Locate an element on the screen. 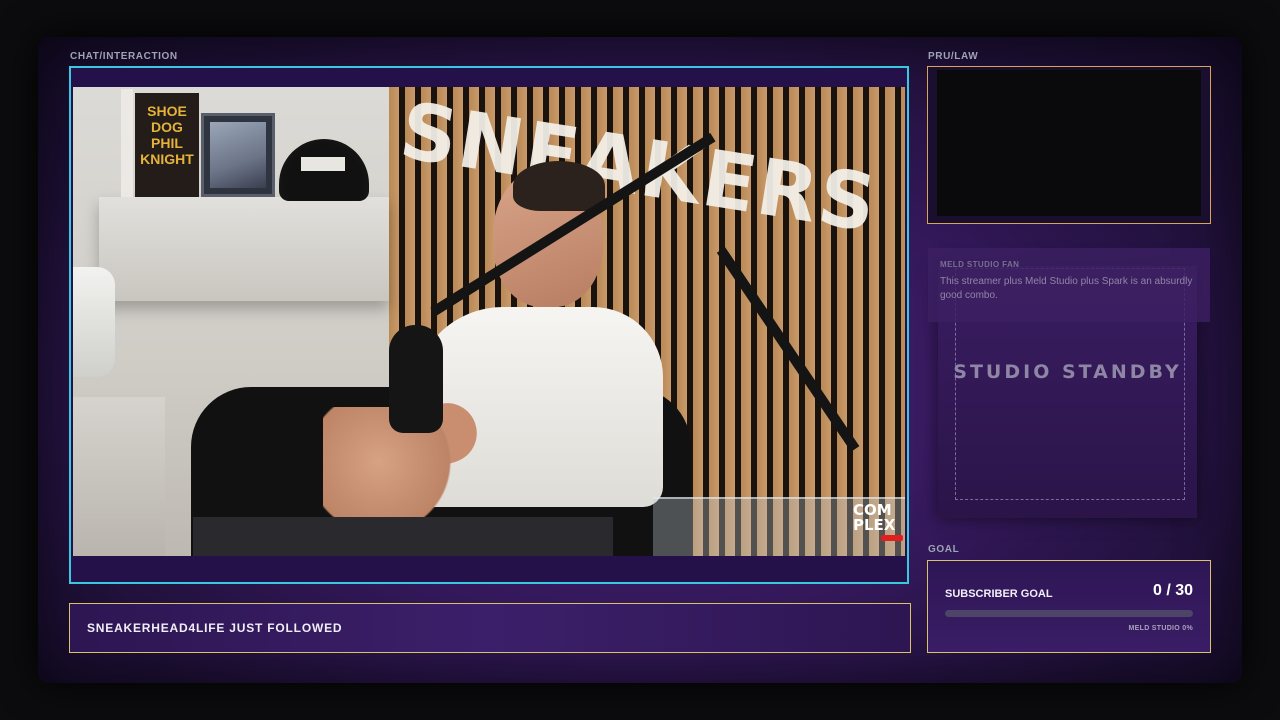 This screenshot has width=1280, height=720. photo-frame is located at coordinates (238, 155).